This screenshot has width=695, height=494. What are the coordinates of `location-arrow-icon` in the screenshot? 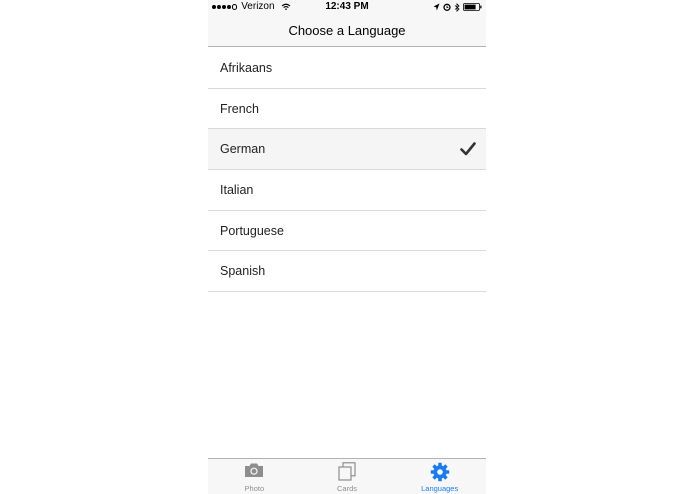 It's located at (436, 7).